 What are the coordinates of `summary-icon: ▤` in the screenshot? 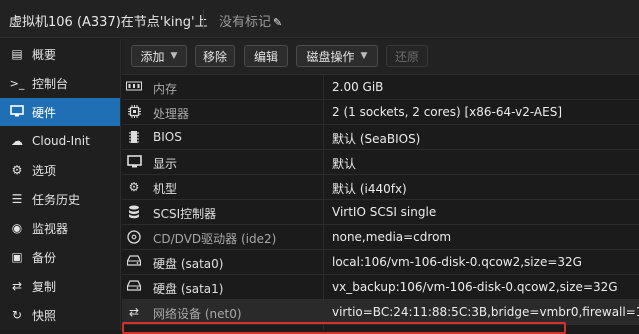 It's located at (17, 54).